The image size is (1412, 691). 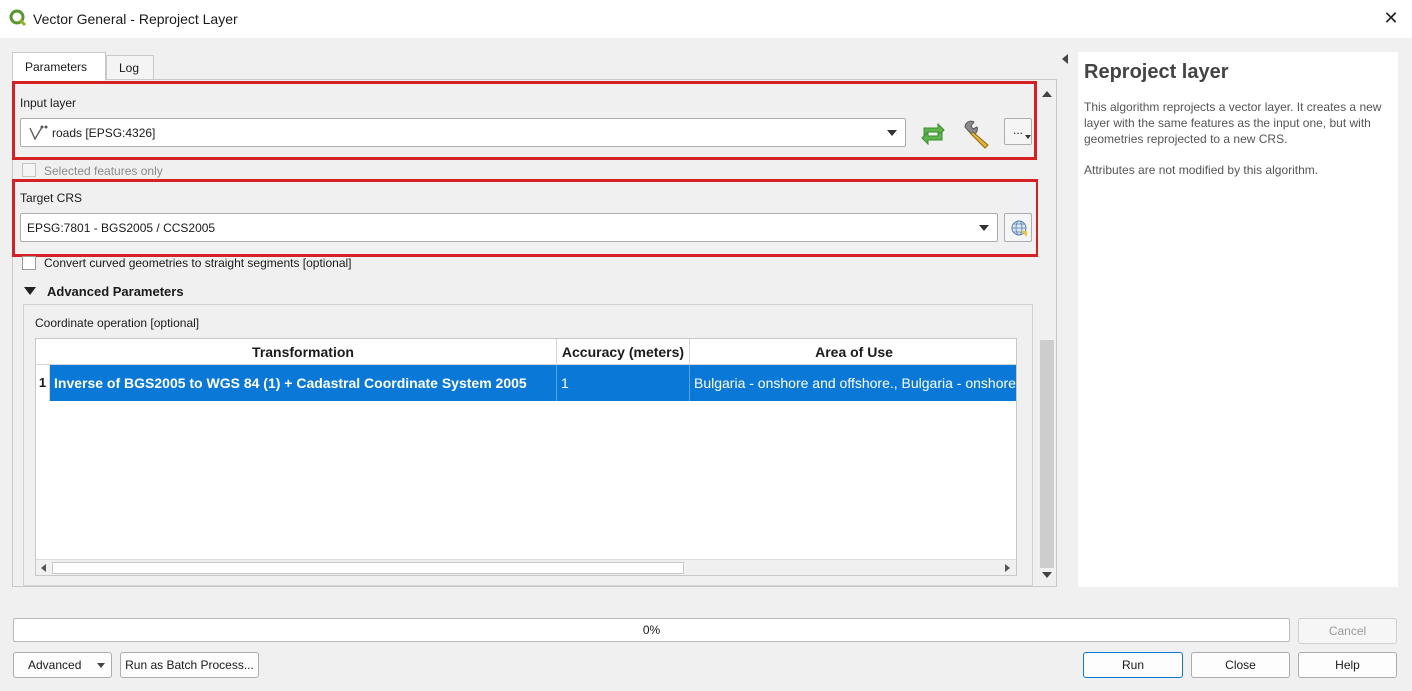 I want to click on horizontal-scroll-thumb, so click(x=368, y=568).